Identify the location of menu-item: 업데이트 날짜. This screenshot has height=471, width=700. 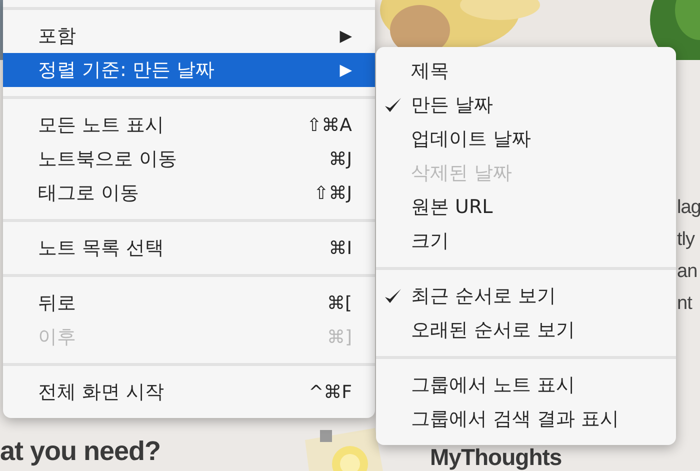
(526, 139).